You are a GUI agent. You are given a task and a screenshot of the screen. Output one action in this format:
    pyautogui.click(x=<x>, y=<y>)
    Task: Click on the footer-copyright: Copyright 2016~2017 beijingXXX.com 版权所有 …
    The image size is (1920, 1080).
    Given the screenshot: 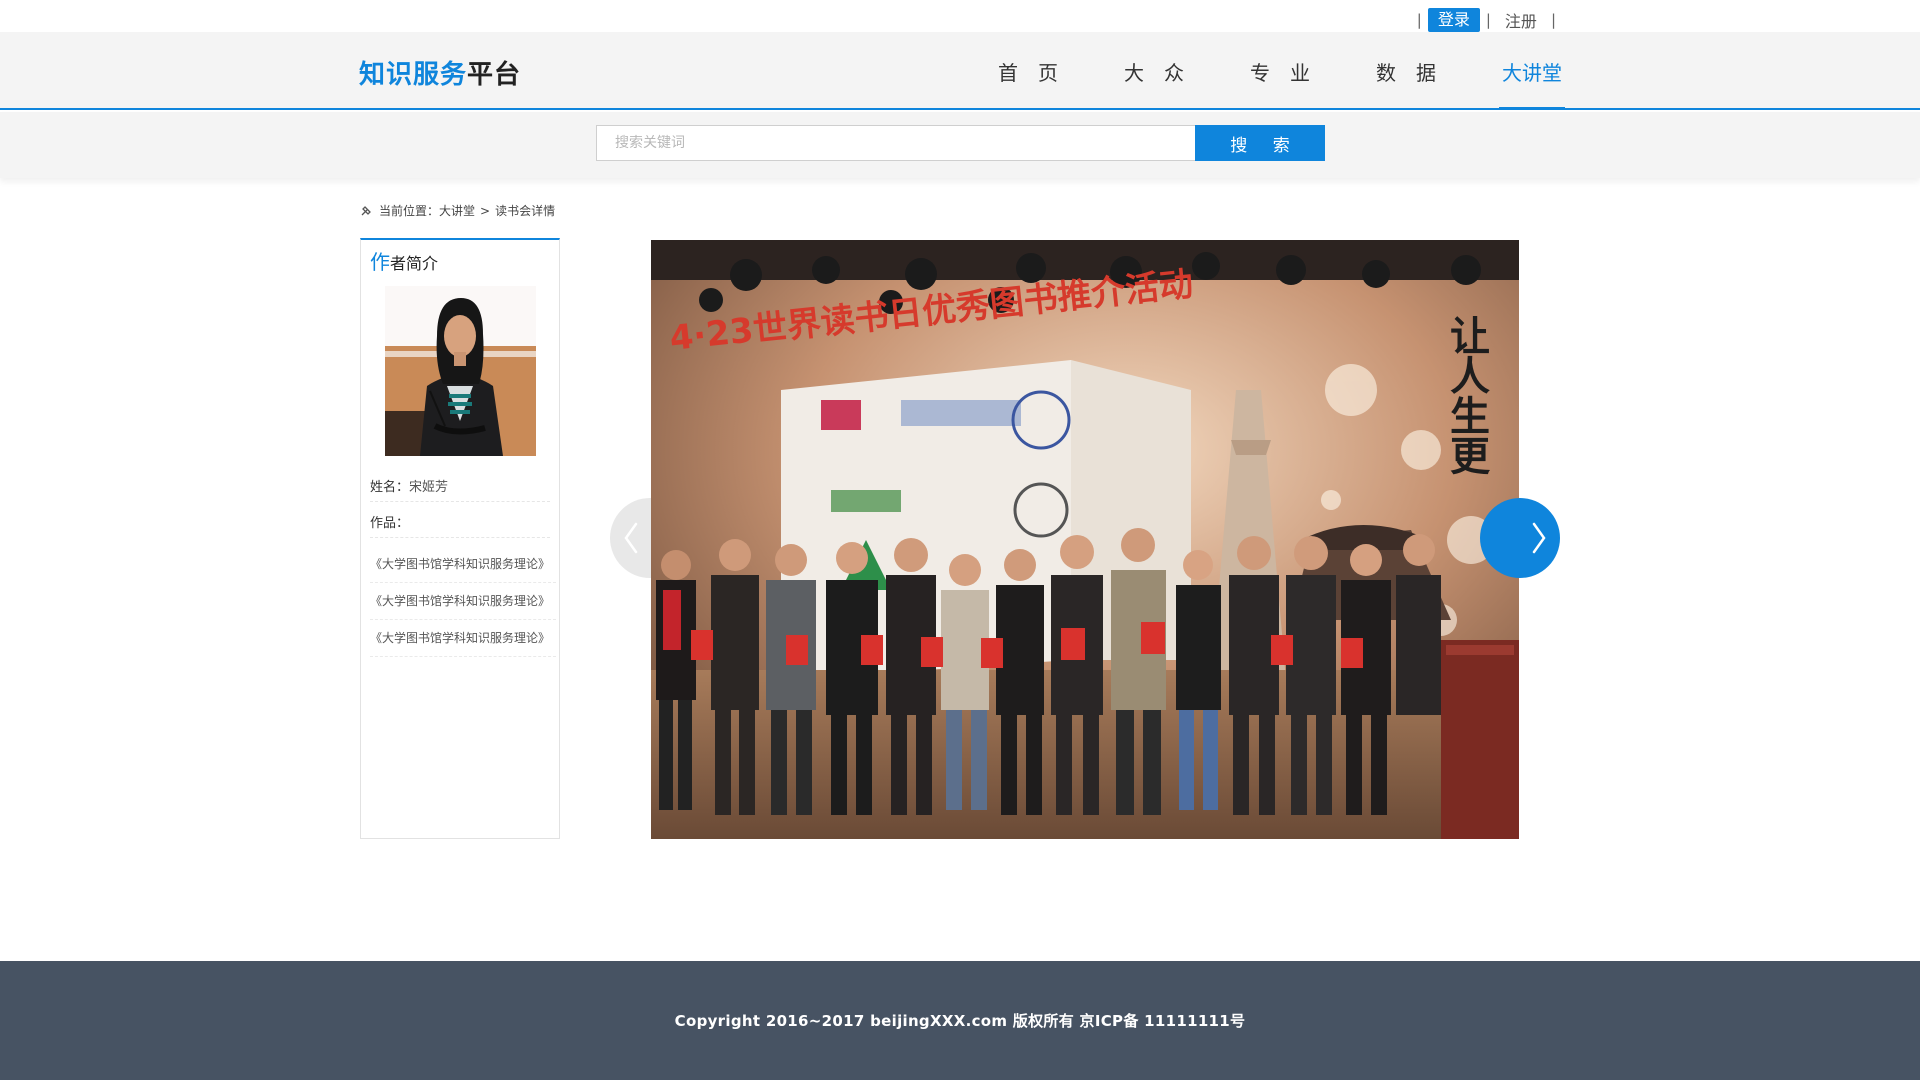 What is the action you would take?
    pyautogui.click(x=960, y=1021)
    